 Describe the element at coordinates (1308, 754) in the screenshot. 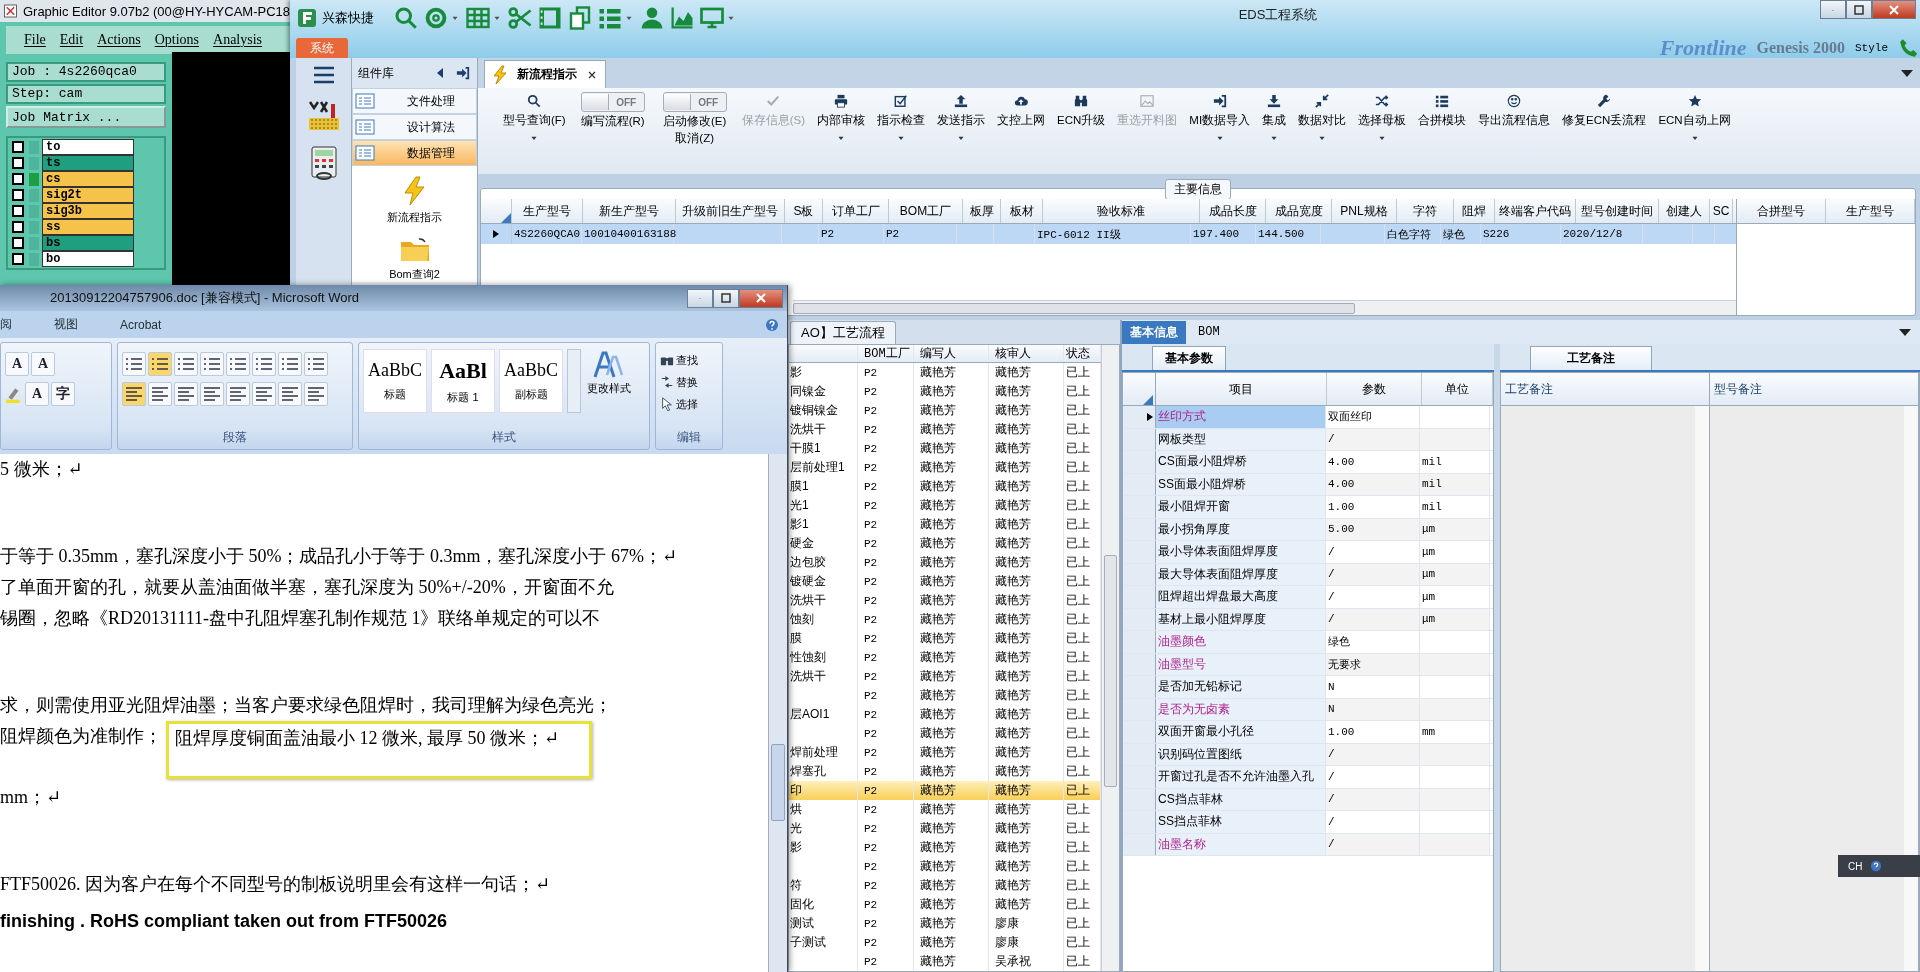

I see `table-row: 识别码位置图纸 /` at that location.